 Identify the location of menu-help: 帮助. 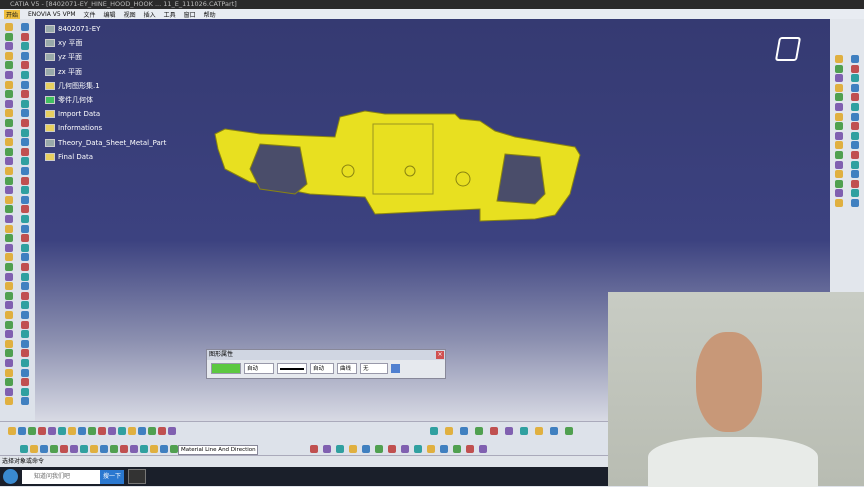
(210, 14).